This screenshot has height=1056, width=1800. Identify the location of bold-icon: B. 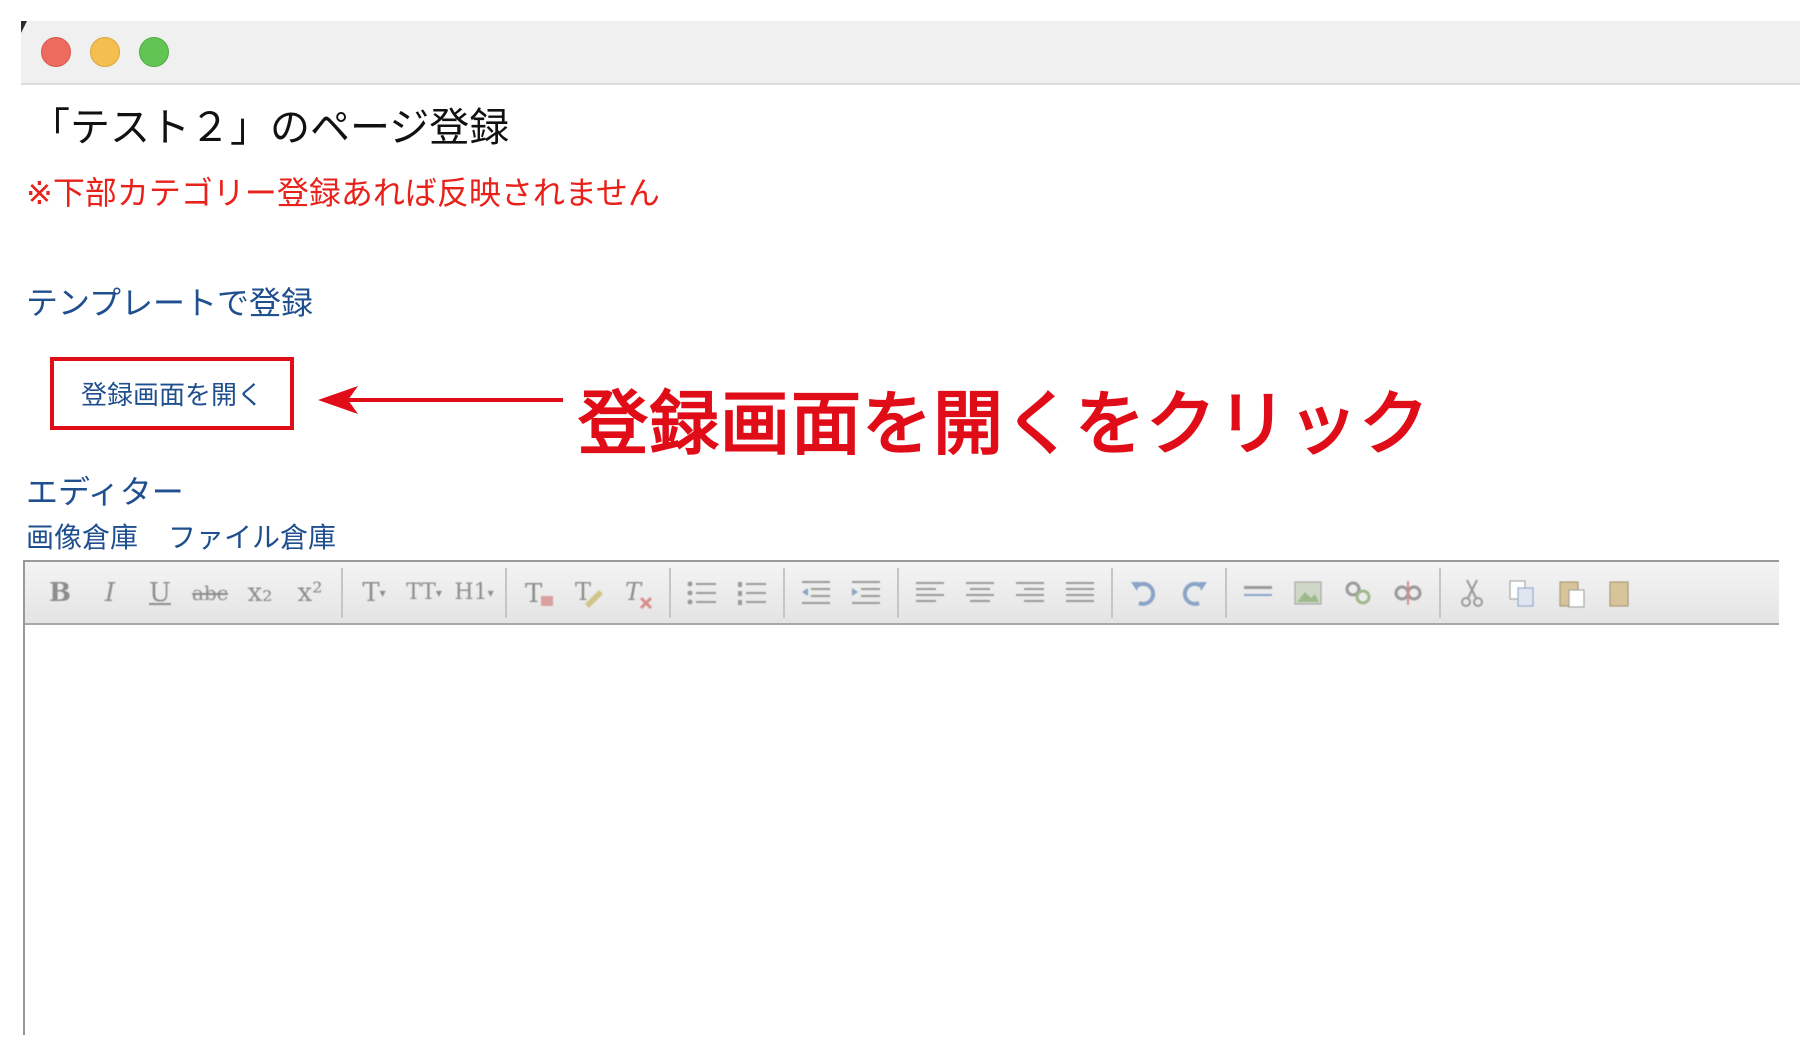
(60, 592).